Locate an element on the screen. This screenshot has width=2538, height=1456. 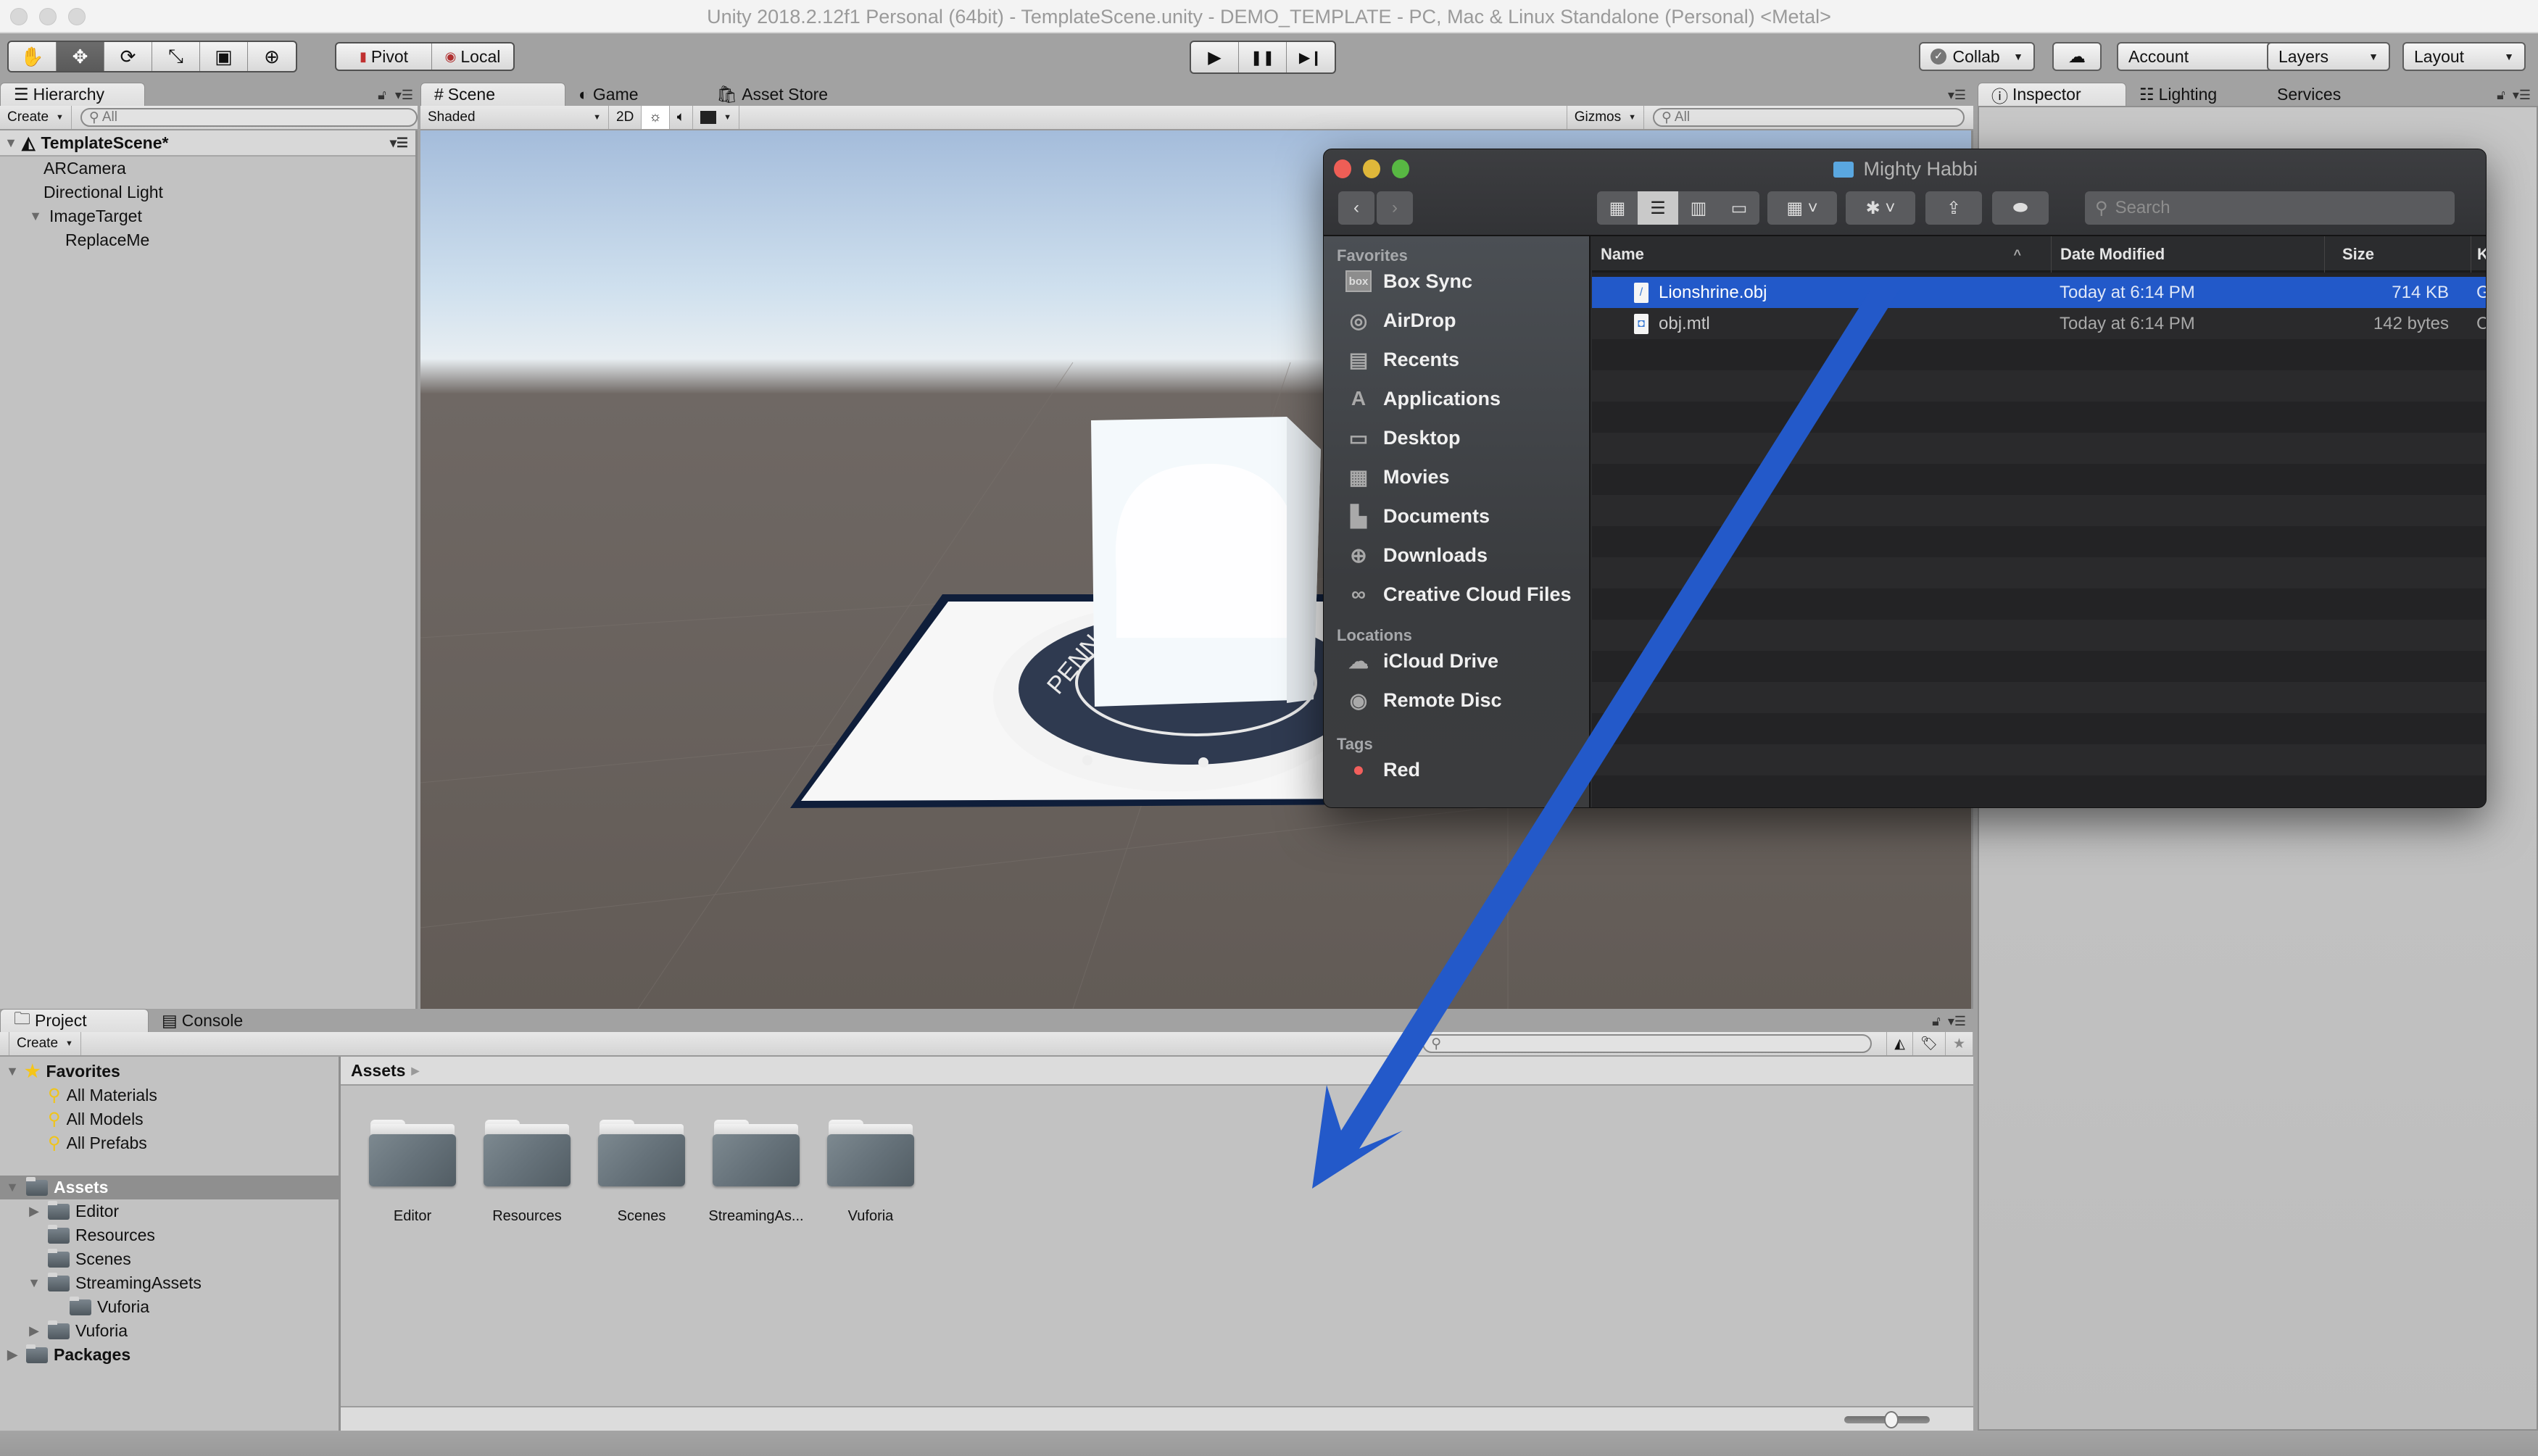
step-button: ▶❙ is located at coordinates (1311, 57).